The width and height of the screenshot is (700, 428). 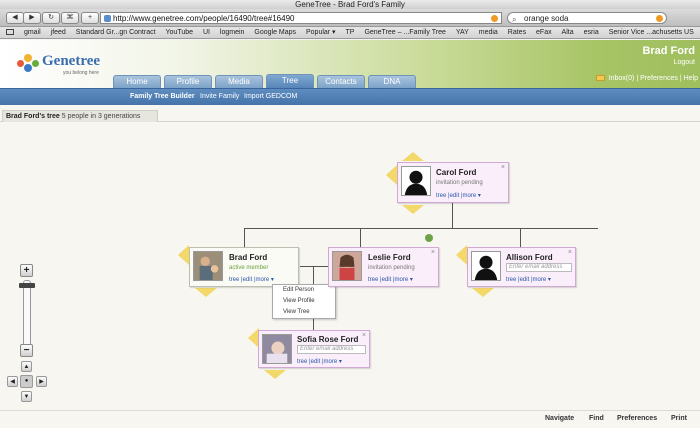 What do you see at coordinates (239, 81) in the screenshot?
I see `tab-media: Media` at bounding box center [239, 81].